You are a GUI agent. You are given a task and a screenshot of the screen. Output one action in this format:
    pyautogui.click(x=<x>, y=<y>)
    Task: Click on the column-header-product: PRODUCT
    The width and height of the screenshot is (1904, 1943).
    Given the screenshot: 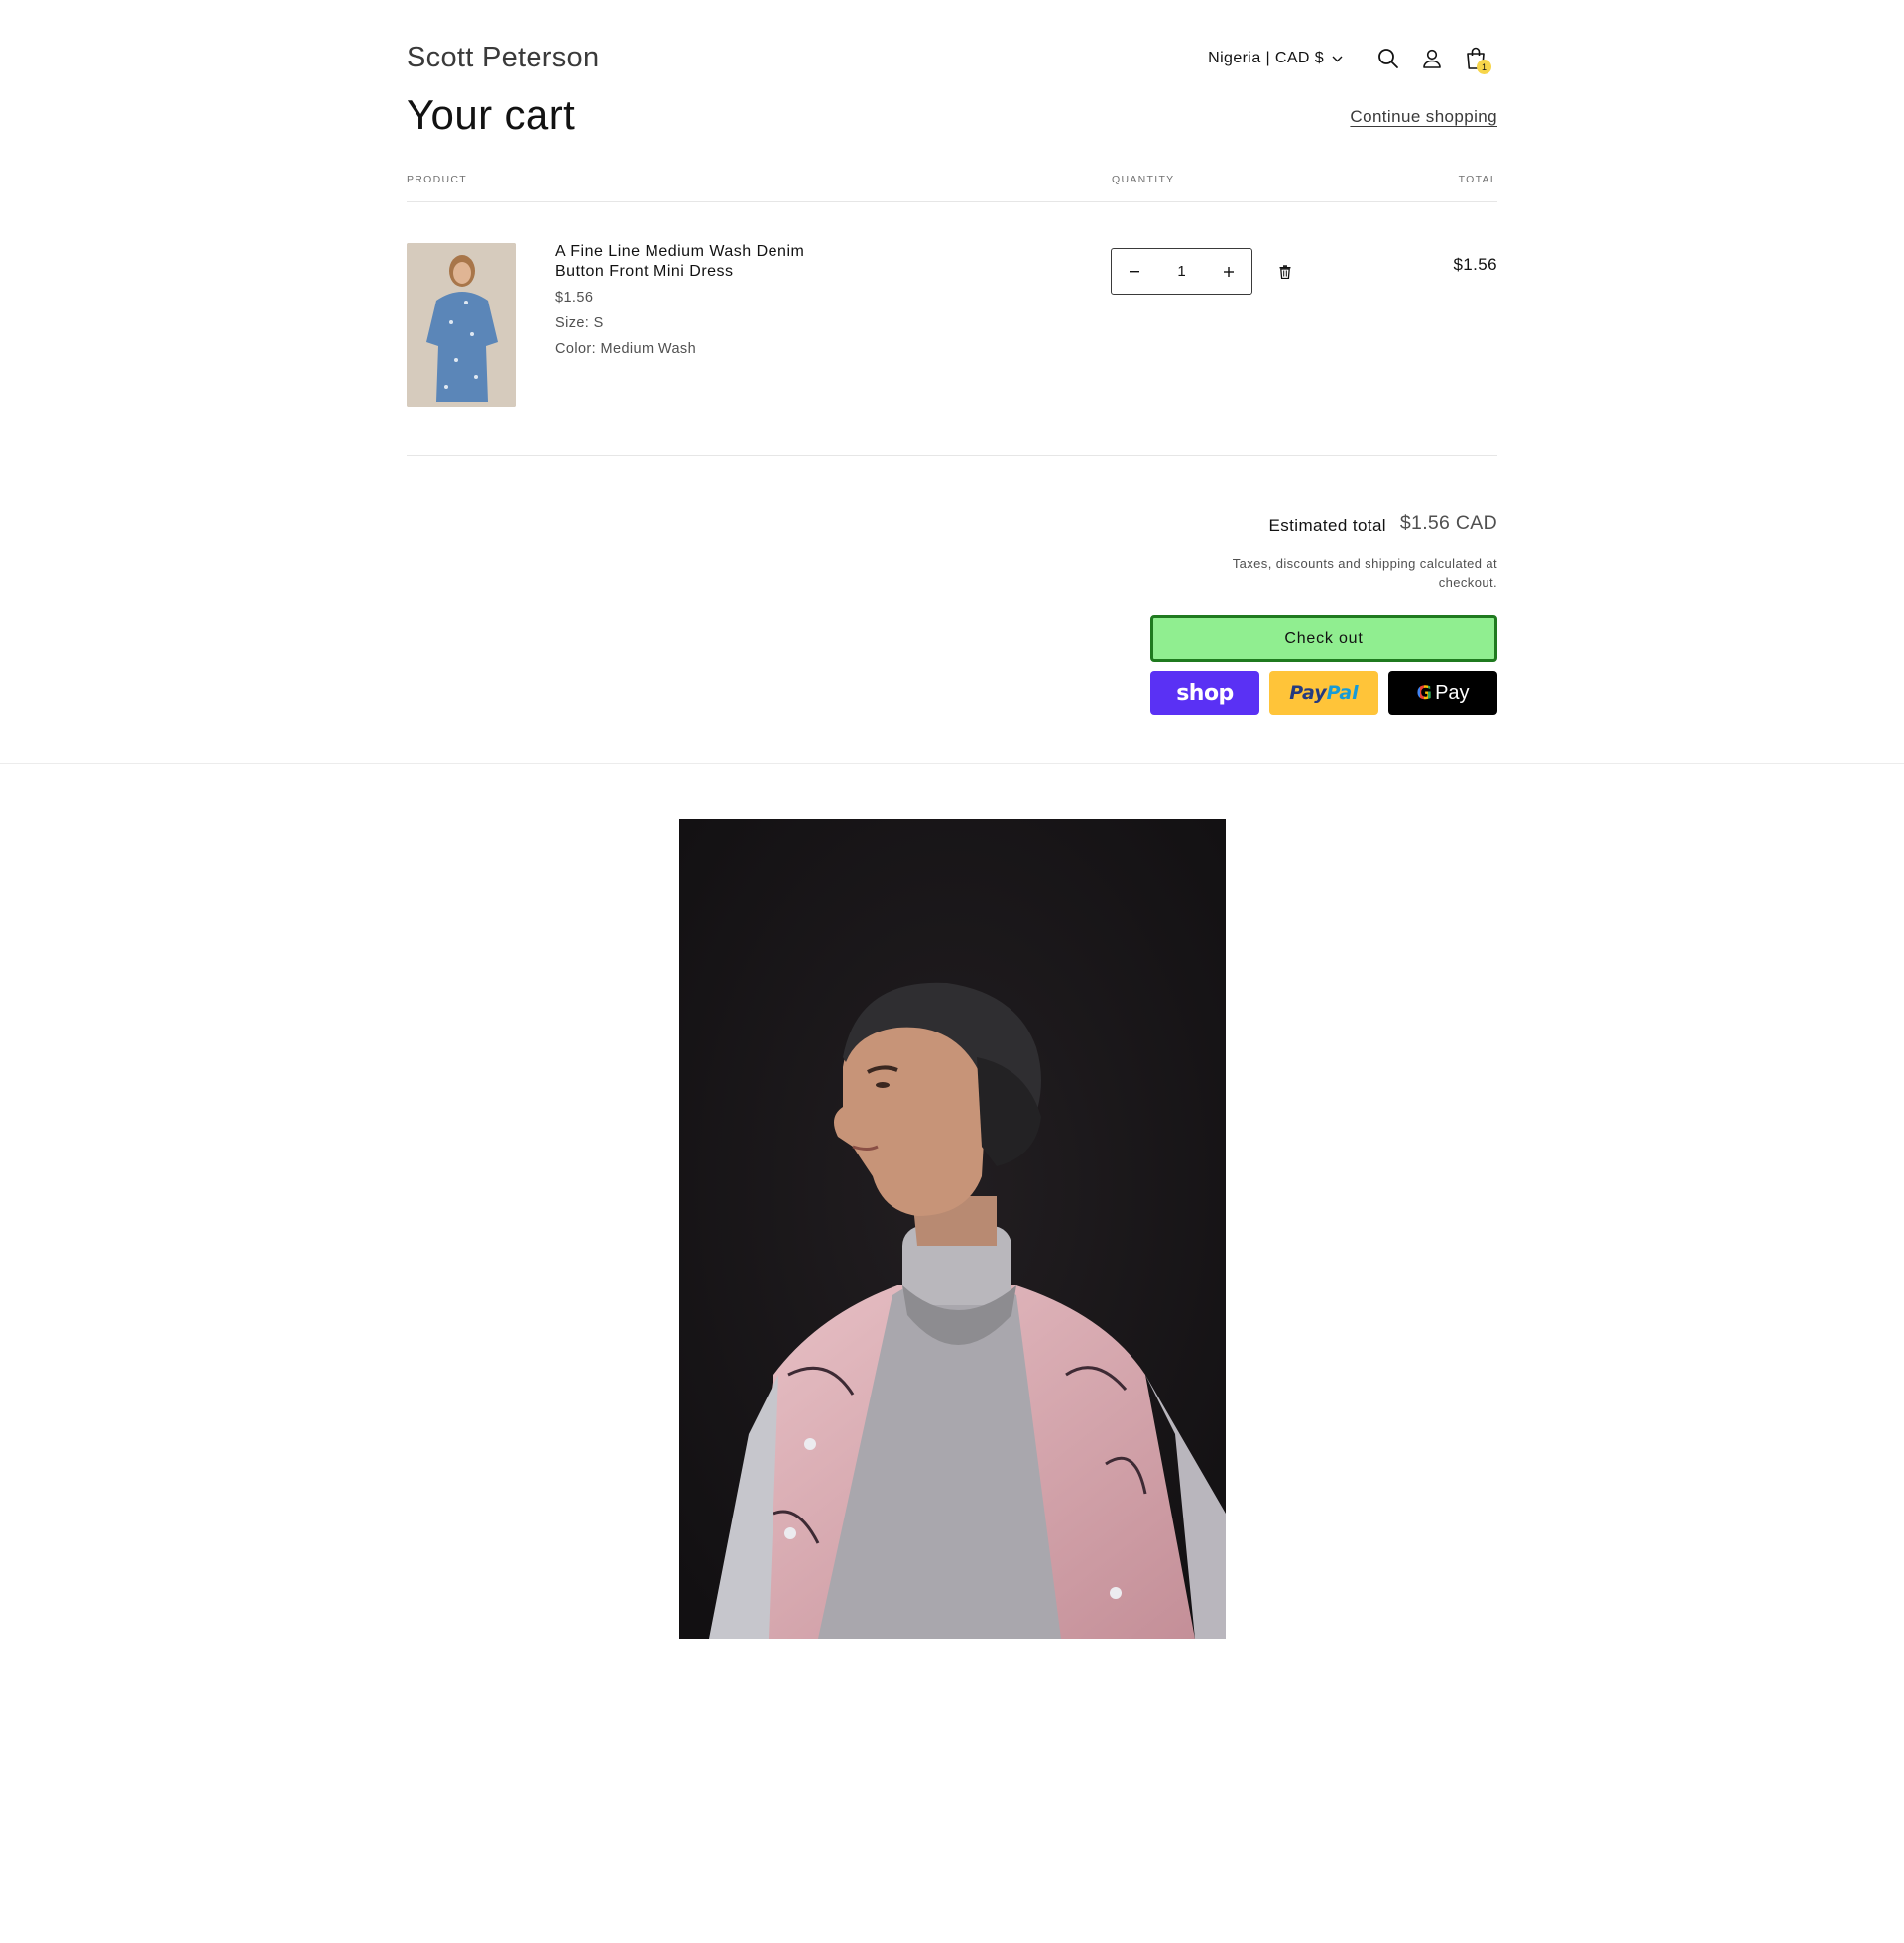 What is the action you would take?
    pyautogui.click(x=437, y=180)
    